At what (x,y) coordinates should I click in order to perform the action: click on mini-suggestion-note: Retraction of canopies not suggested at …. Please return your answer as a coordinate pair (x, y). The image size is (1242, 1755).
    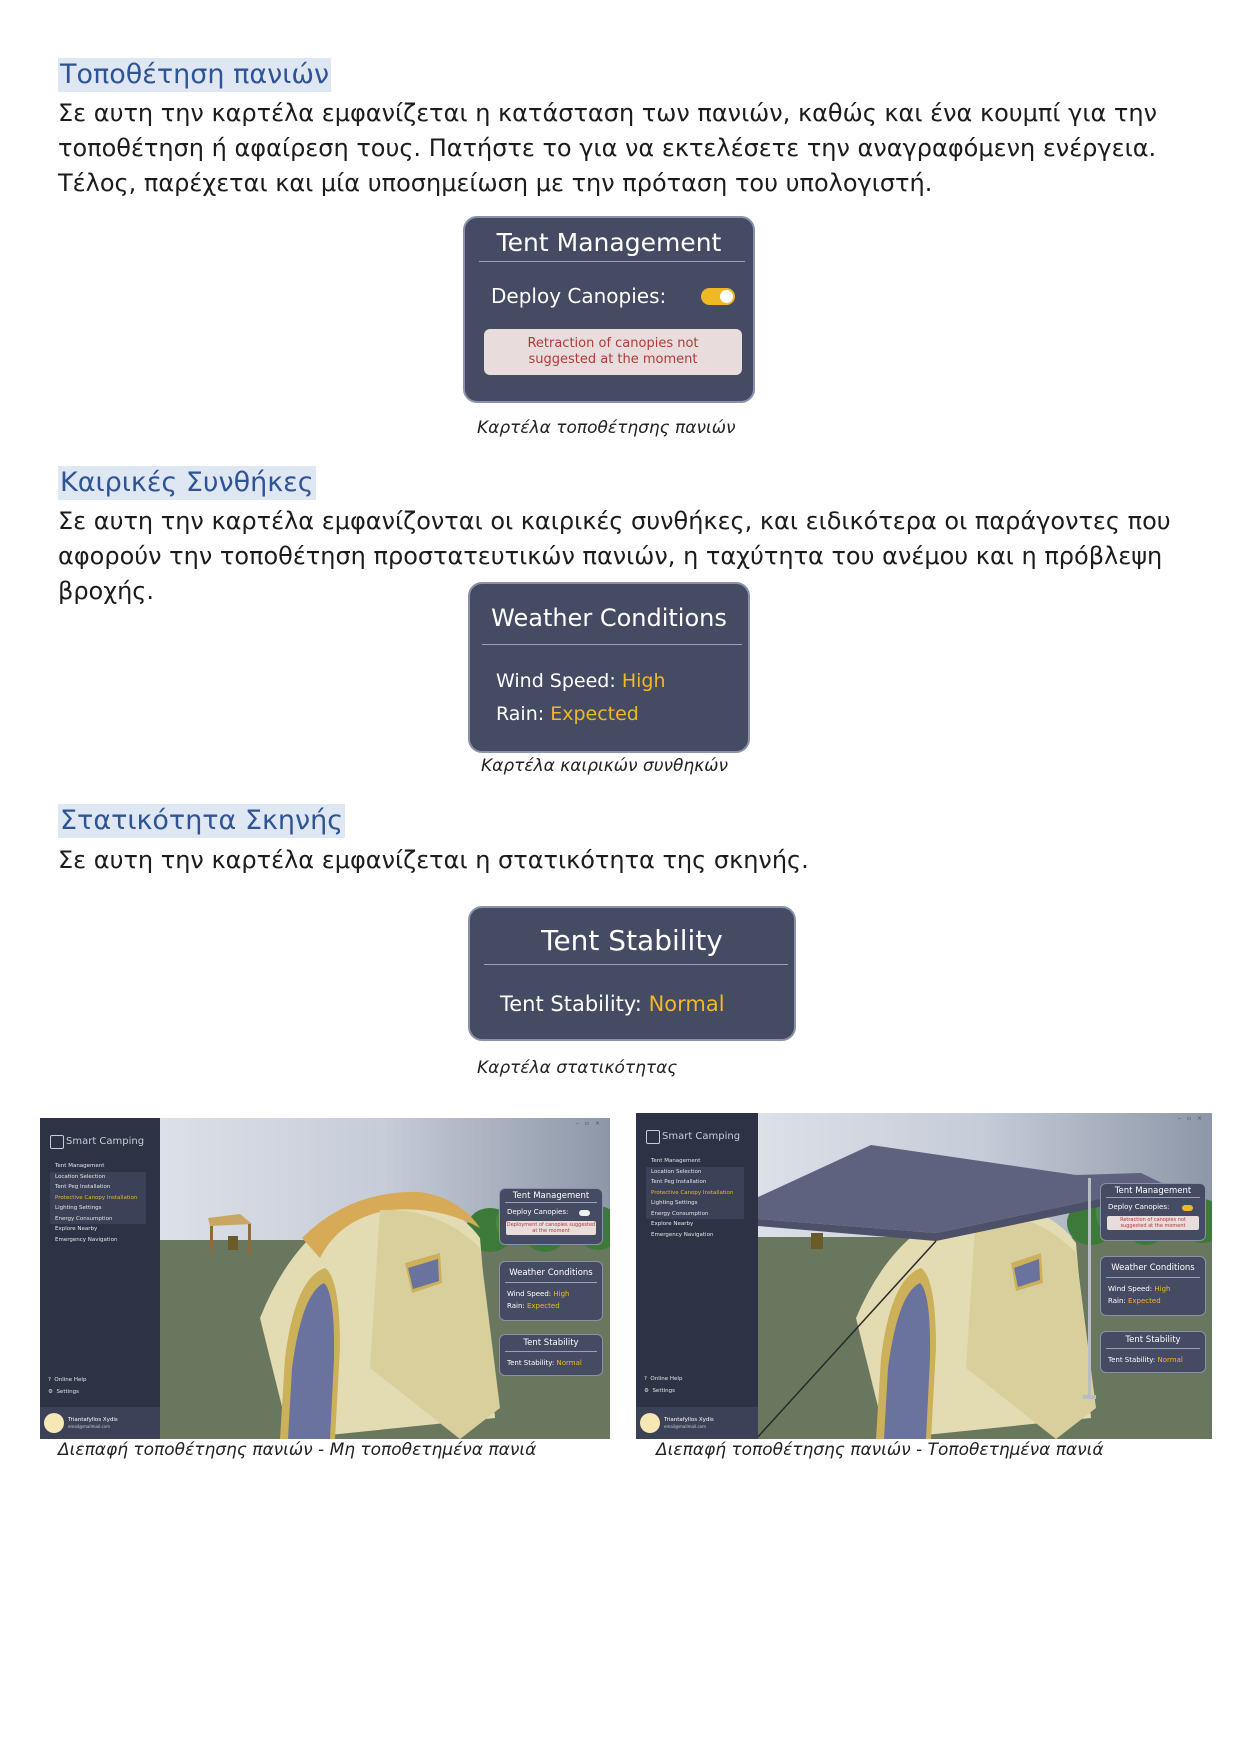
    Looking at the image, I should click on (1153, 1223).